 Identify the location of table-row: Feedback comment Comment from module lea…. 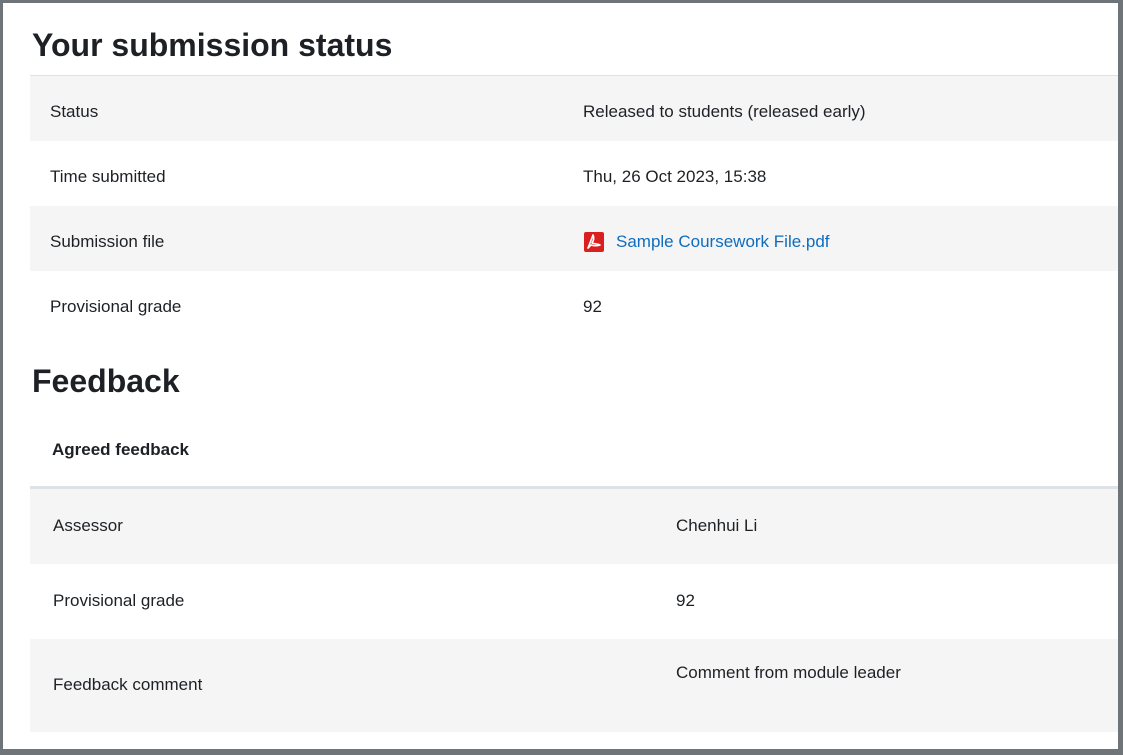
(574, 685).